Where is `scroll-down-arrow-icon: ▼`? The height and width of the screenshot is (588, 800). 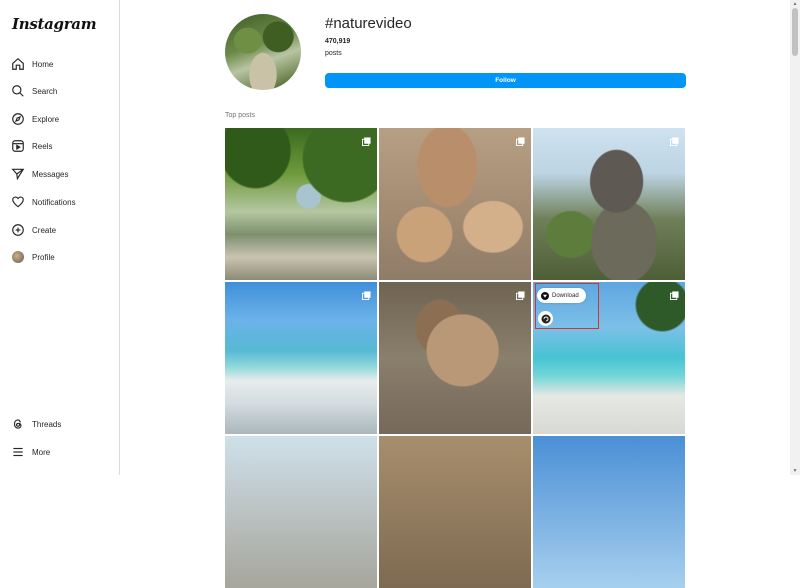 scroll-down-arrow-icon: ▼ is located at coordinates (795, 471).